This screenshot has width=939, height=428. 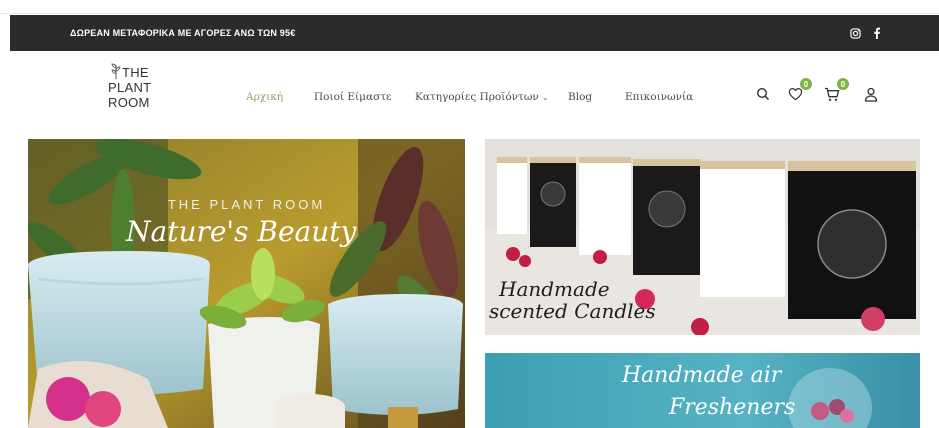 I want to click on nav-item-contact: Επικοινωνία, so click(x=659, y=97).